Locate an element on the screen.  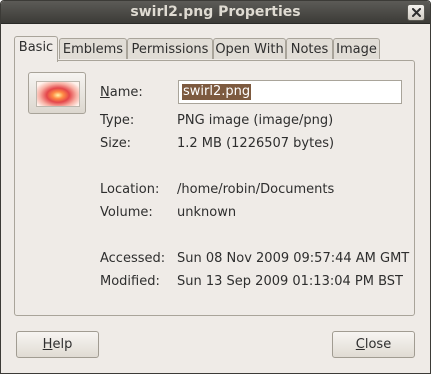
type-value: PNG image (image/png) is located at coordinates (255, 120).